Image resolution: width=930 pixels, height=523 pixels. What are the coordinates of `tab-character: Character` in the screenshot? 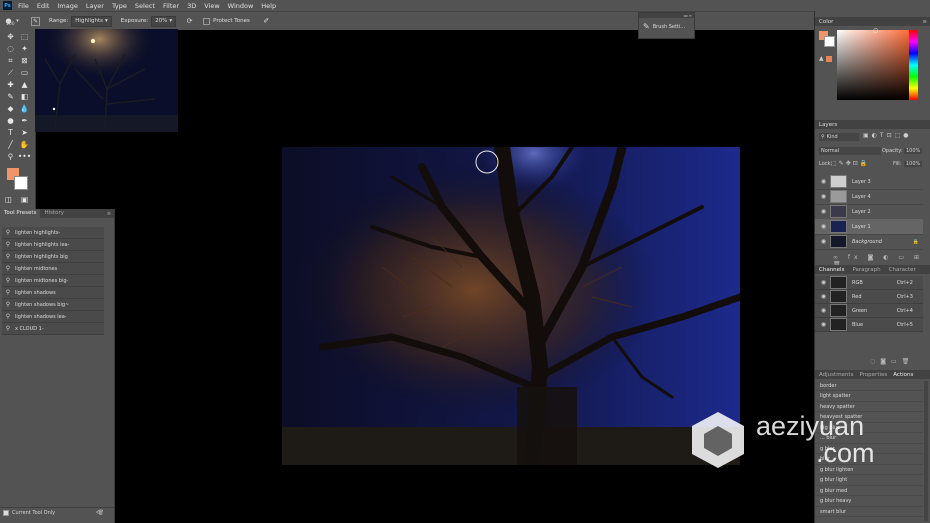 It's located at (902, 270).